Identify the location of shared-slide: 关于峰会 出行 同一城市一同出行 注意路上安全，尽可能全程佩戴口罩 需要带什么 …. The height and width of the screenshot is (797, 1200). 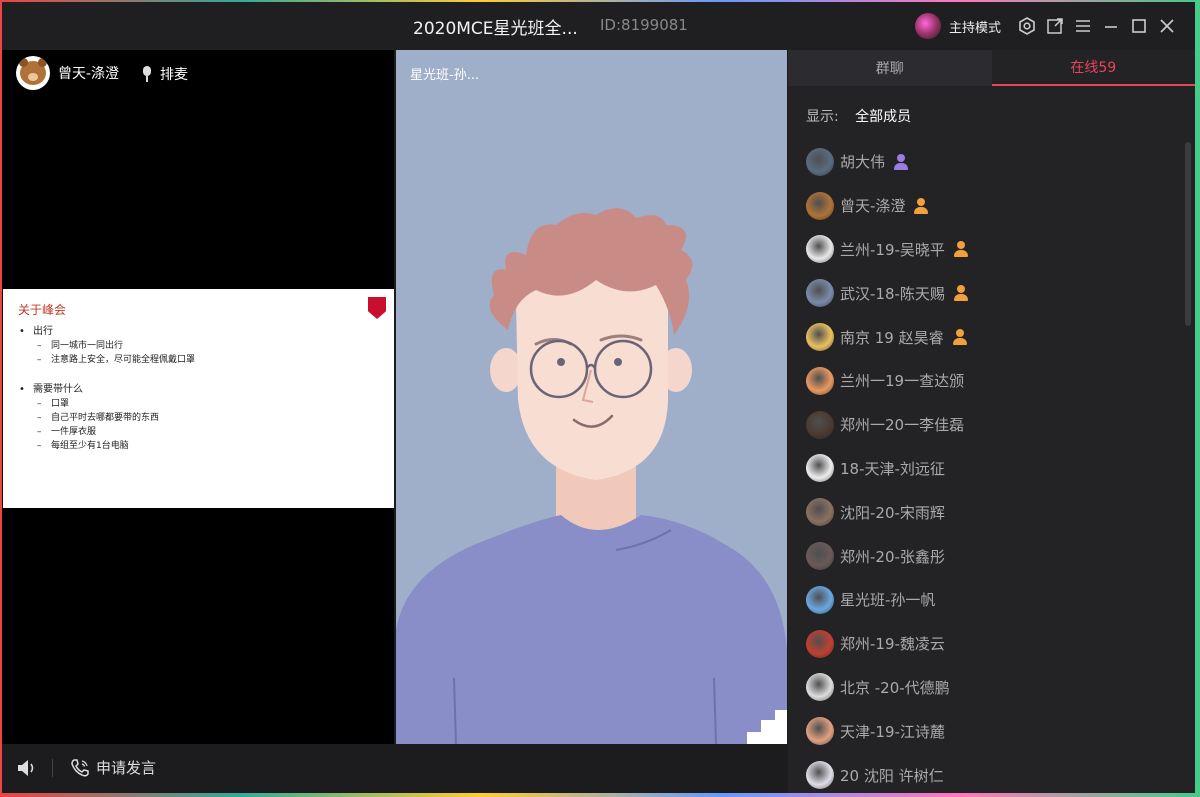
(198, 398).